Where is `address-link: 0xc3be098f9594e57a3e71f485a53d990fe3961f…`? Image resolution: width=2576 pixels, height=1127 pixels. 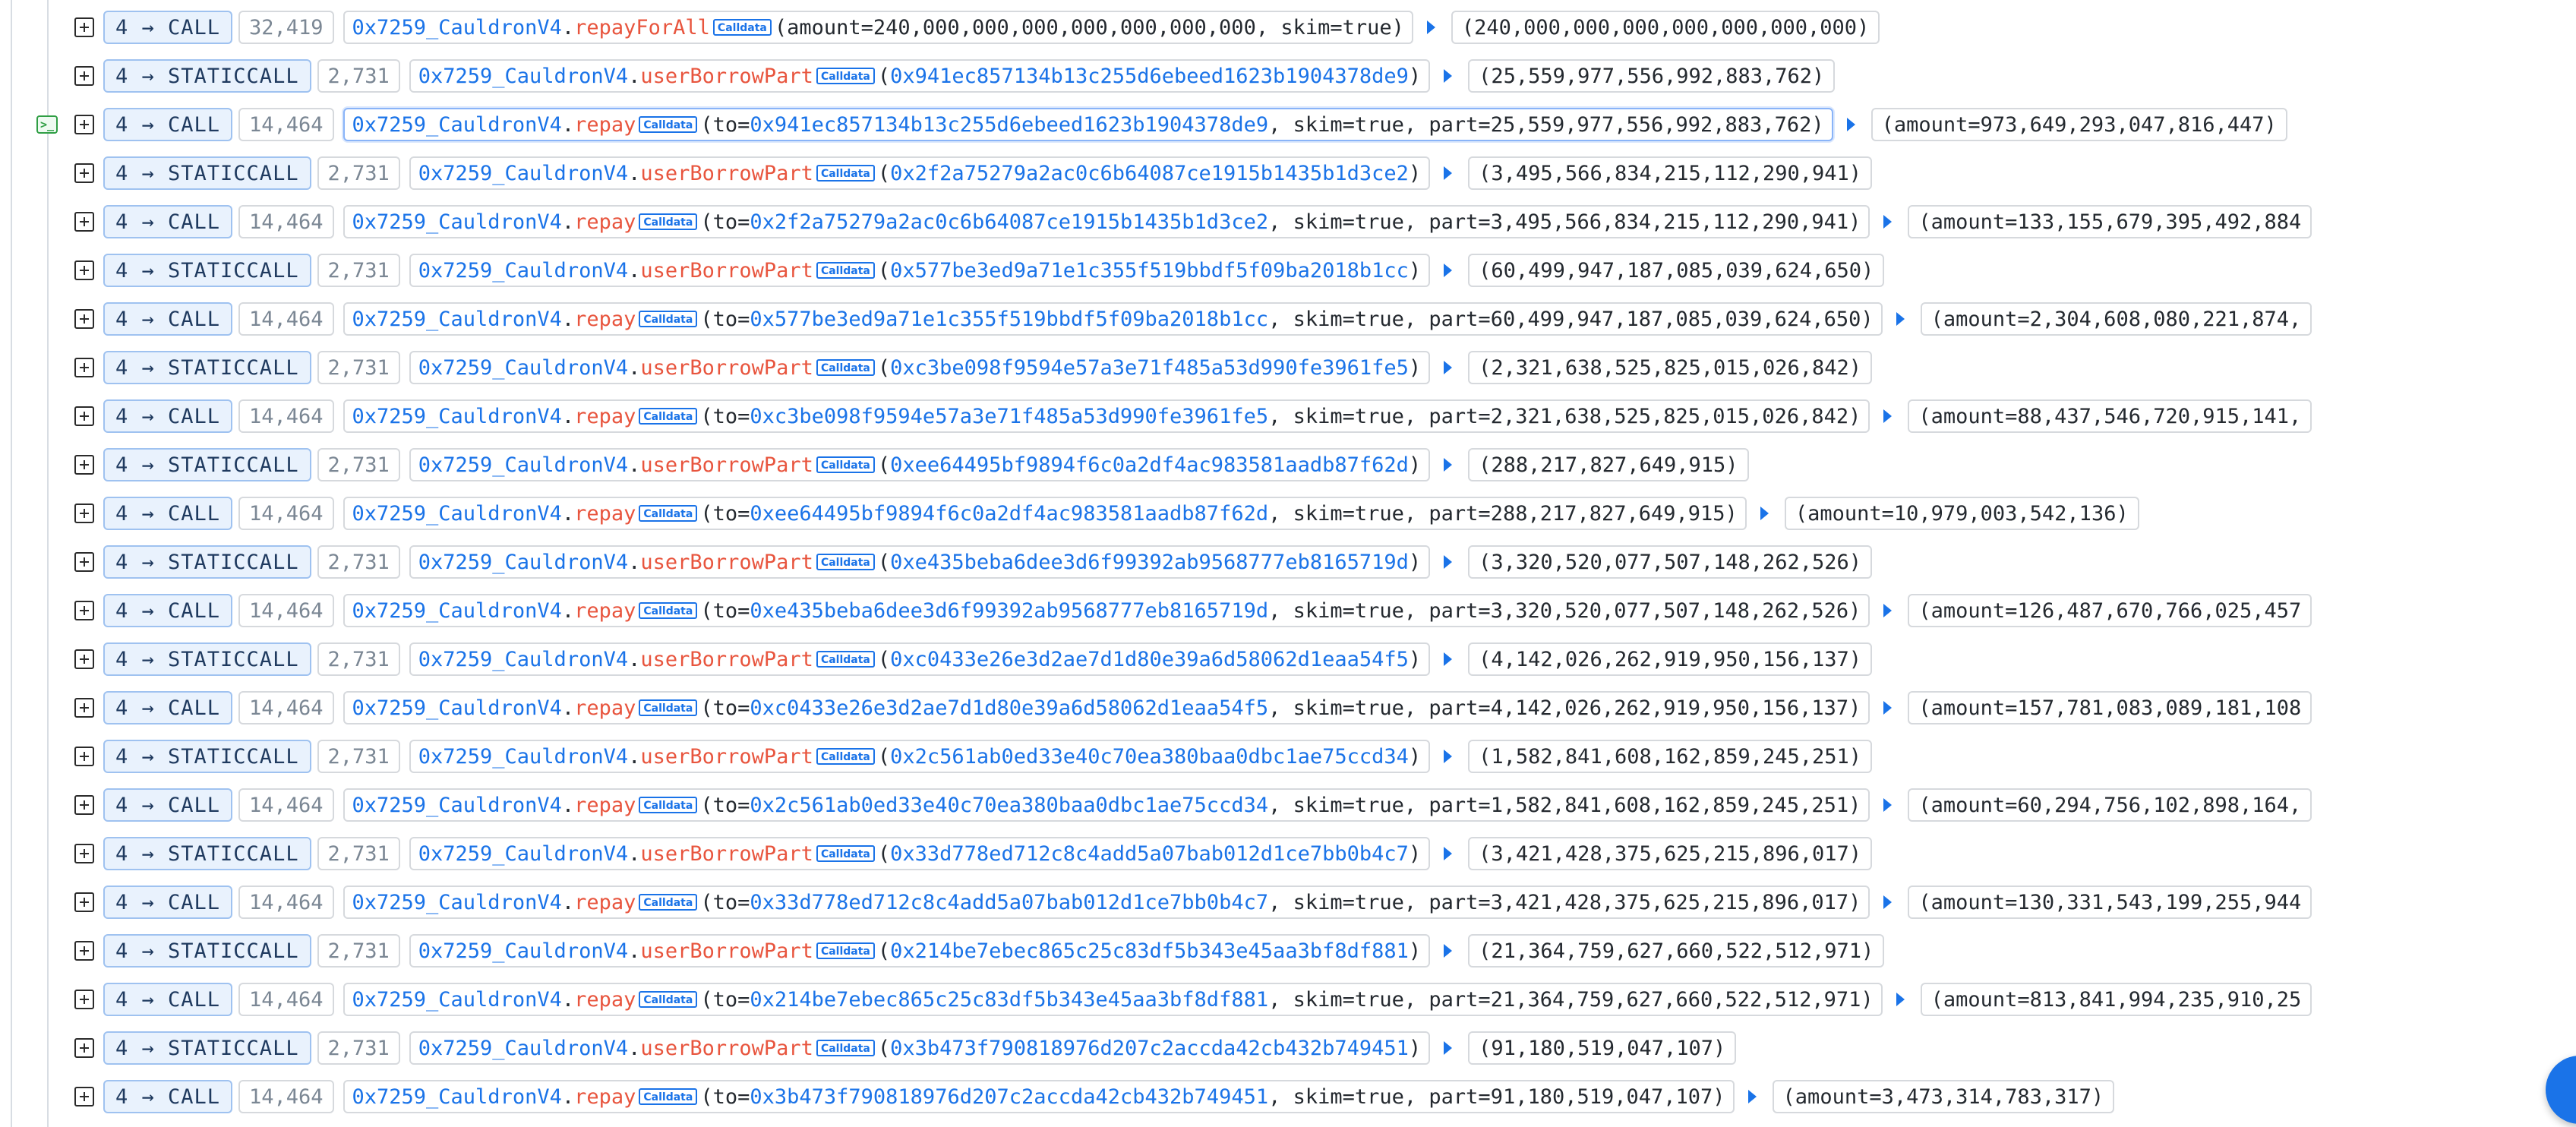 address-link: 0xc3be098f9594e57a3e71f485a53d990fe3961f… is located at coordinates (1149, 368).